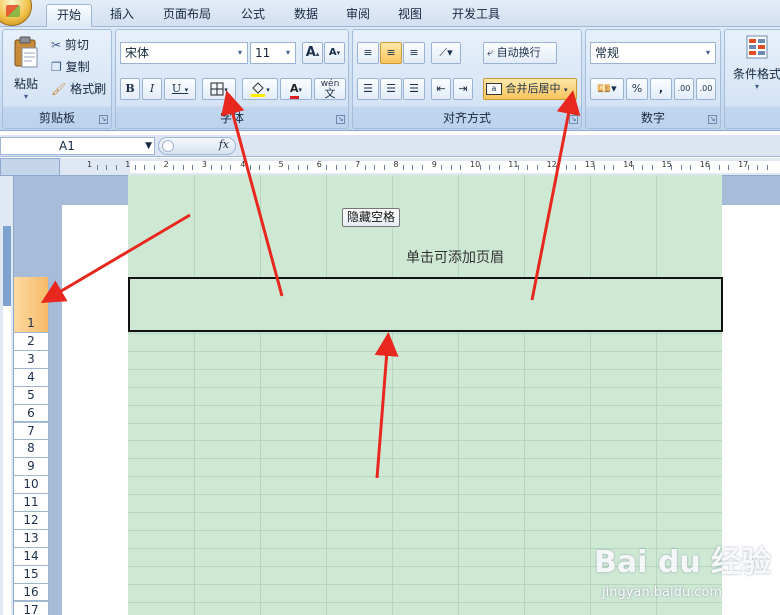 This screenshot has width=780, height=615. I want to click on watermark-url: jingyan.baidu.com, so click(662, 592).